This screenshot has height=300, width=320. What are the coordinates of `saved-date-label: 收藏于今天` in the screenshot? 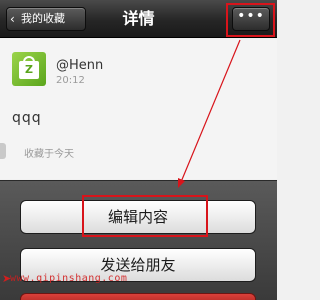 It's located at (49, 154).